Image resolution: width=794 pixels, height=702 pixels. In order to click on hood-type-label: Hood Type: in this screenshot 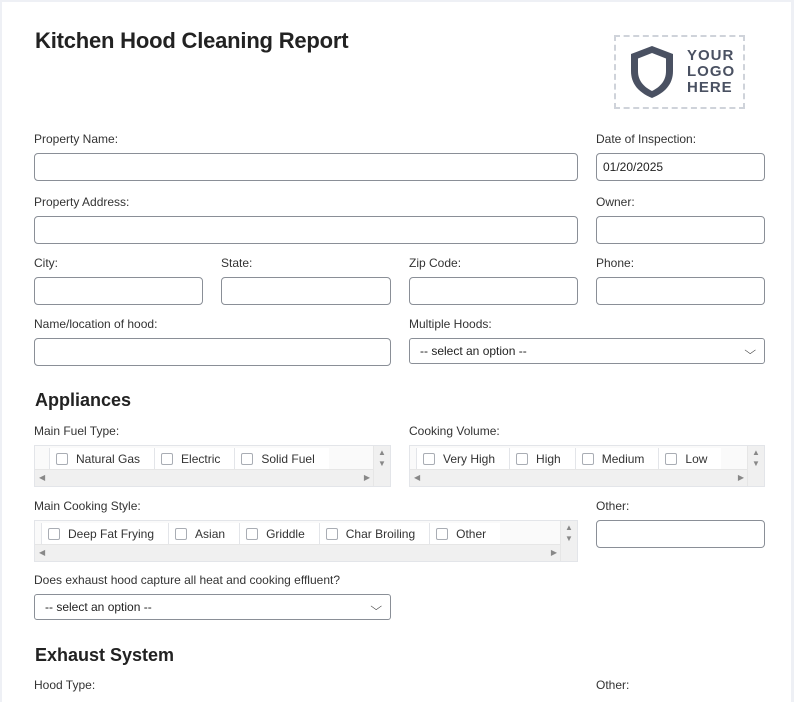, I will do `click(65, 685)`.